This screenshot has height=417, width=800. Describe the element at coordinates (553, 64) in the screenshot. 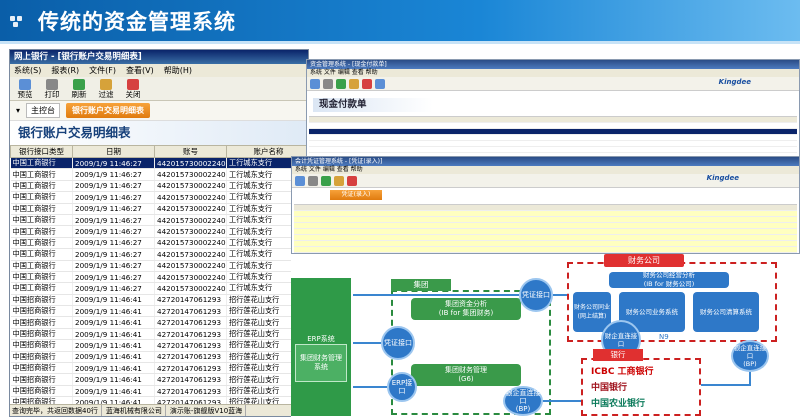

I see `window-title: 资金管理系统 - [现金付款单]` at that location.